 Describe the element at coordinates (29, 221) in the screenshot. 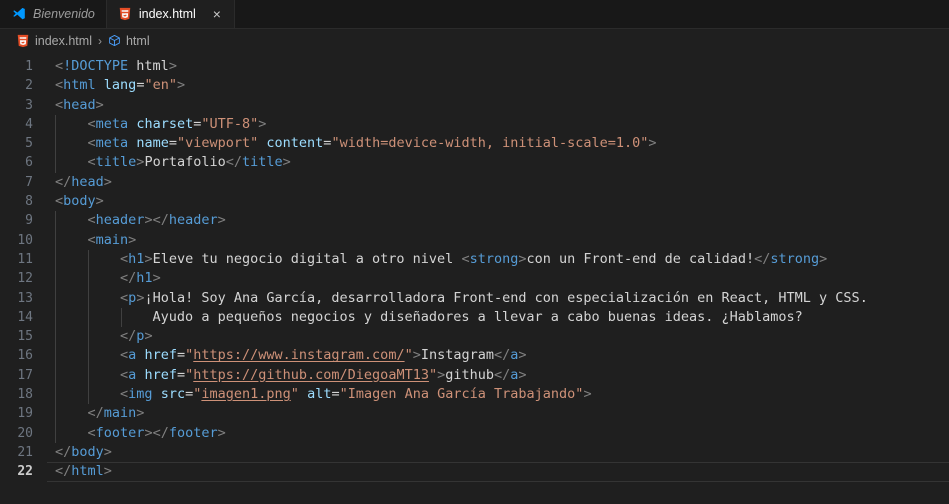

I see `line-number: 9` at that location.